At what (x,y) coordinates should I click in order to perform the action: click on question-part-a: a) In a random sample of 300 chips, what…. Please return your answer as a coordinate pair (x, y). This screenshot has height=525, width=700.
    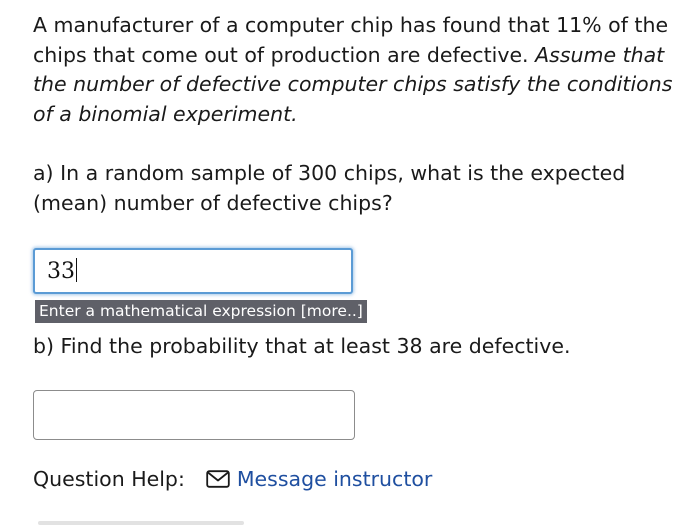
    Looking at the image, I should click on (329, 188).